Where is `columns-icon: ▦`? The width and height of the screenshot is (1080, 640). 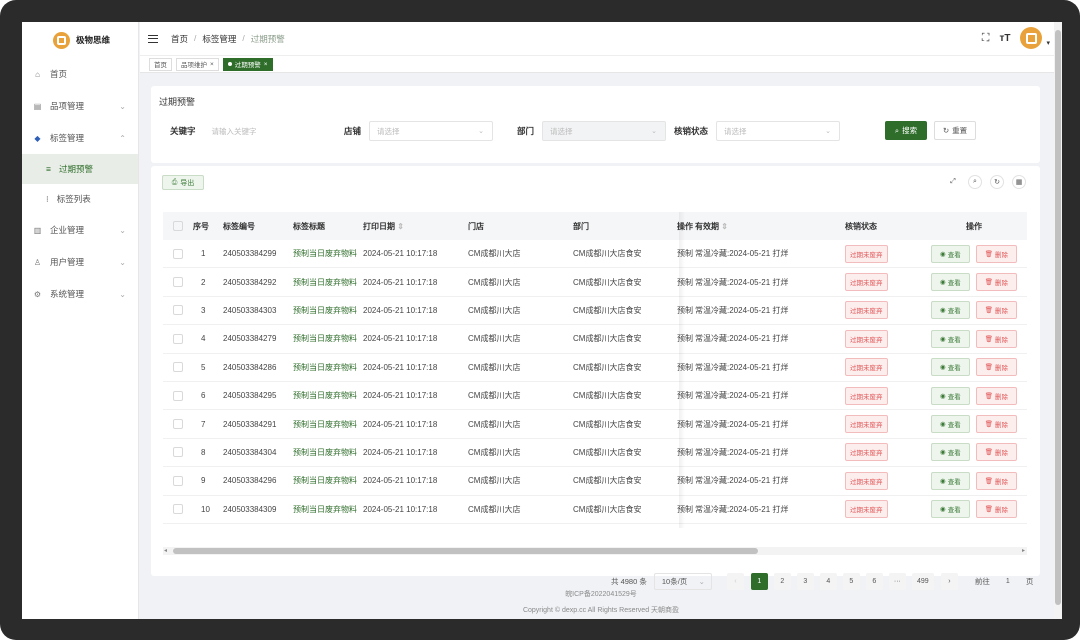 columns-icon: ▦ is located at coordinates (1019, 182).